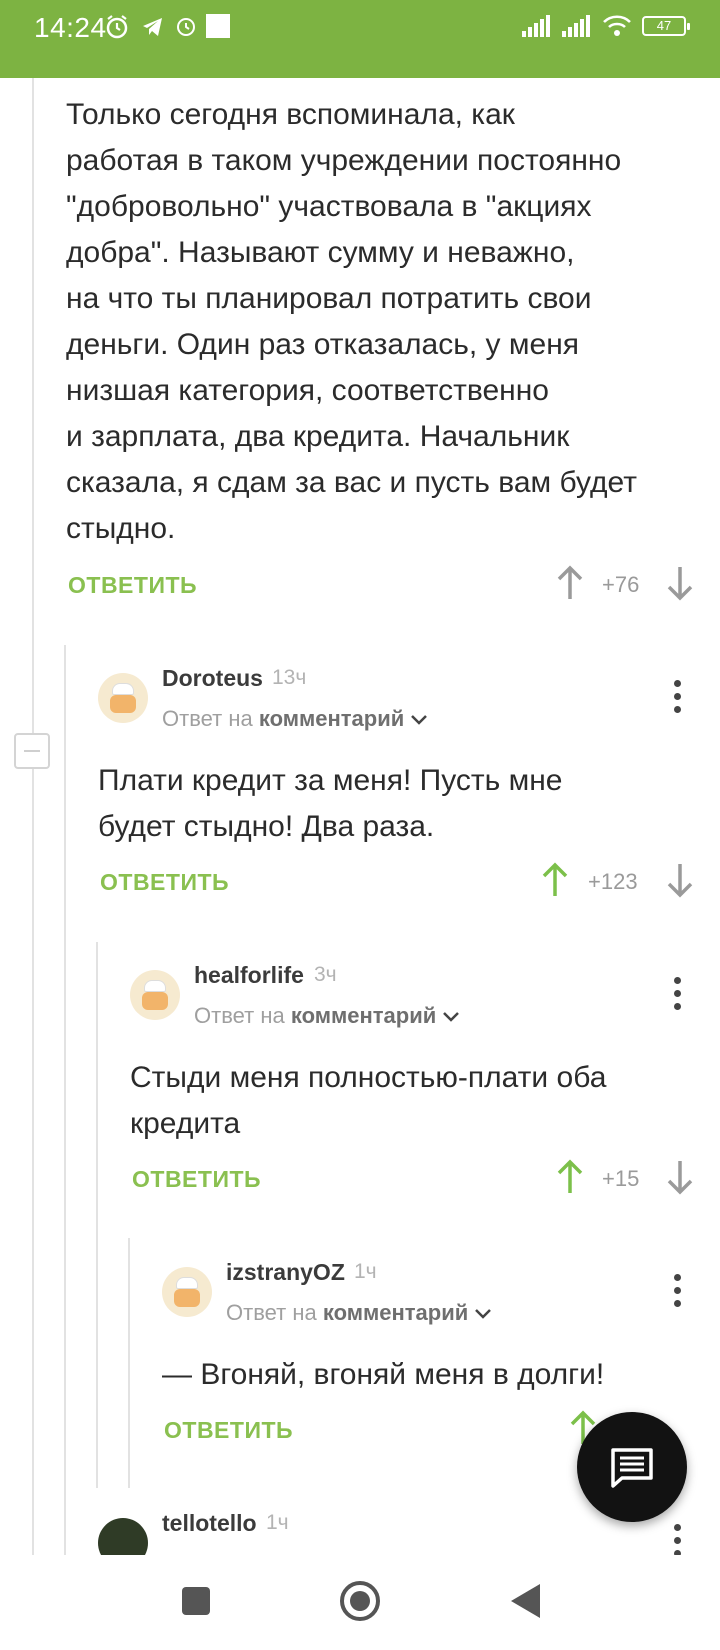 The image size is (720, 1650). Describe the element at coordinates (289, 677) in the screenshot. I see `comment-time: 13ч` at that location.